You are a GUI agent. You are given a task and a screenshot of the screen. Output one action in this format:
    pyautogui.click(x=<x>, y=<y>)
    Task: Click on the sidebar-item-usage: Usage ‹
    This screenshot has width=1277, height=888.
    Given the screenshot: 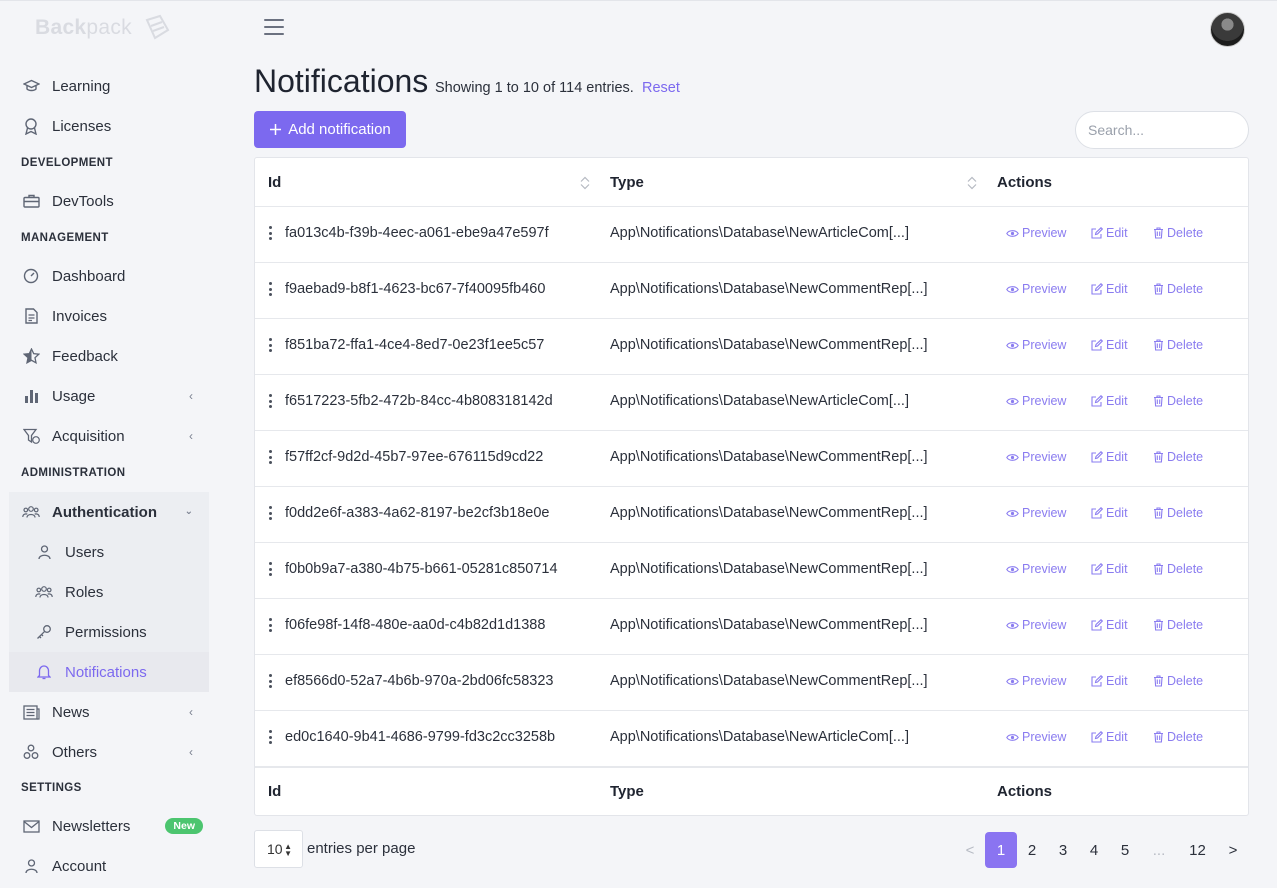 What is the action you would take?
    pyautogui.click(x=109, y=396)
    